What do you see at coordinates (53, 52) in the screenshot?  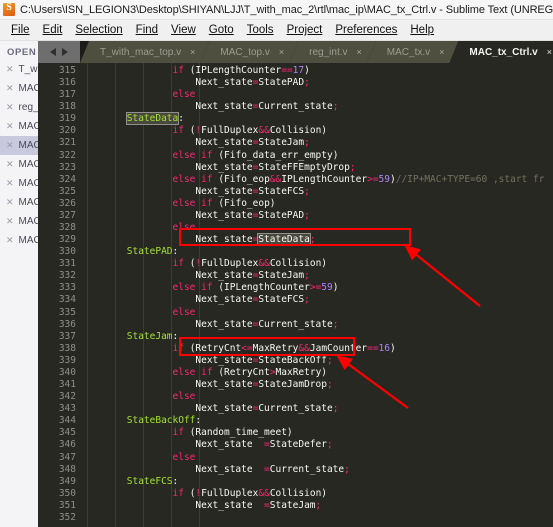 I see `tab-prev-arrow-icon` at bounding box center [53, 52].